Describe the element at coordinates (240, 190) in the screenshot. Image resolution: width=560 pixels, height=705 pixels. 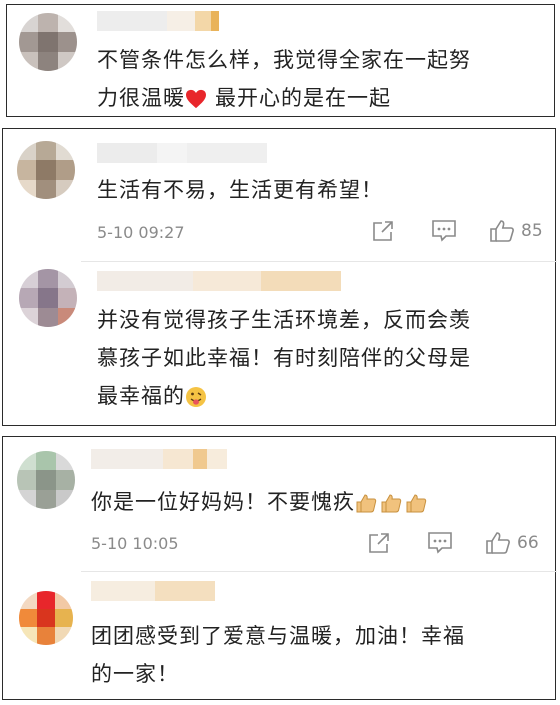
I see `comment-text: 生活有不易，生活更有希望！` at that location.